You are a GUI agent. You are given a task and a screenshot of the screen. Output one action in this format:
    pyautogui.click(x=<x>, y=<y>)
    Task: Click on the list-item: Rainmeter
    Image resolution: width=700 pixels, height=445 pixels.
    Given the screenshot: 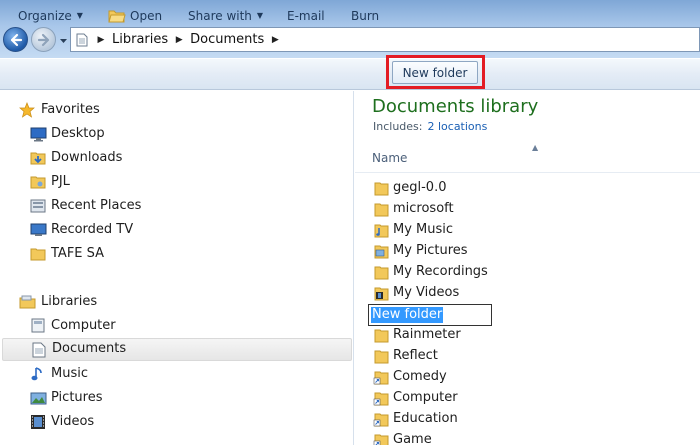 What is the action you would take?
    pyautogui.click(x=534, y=335)
    